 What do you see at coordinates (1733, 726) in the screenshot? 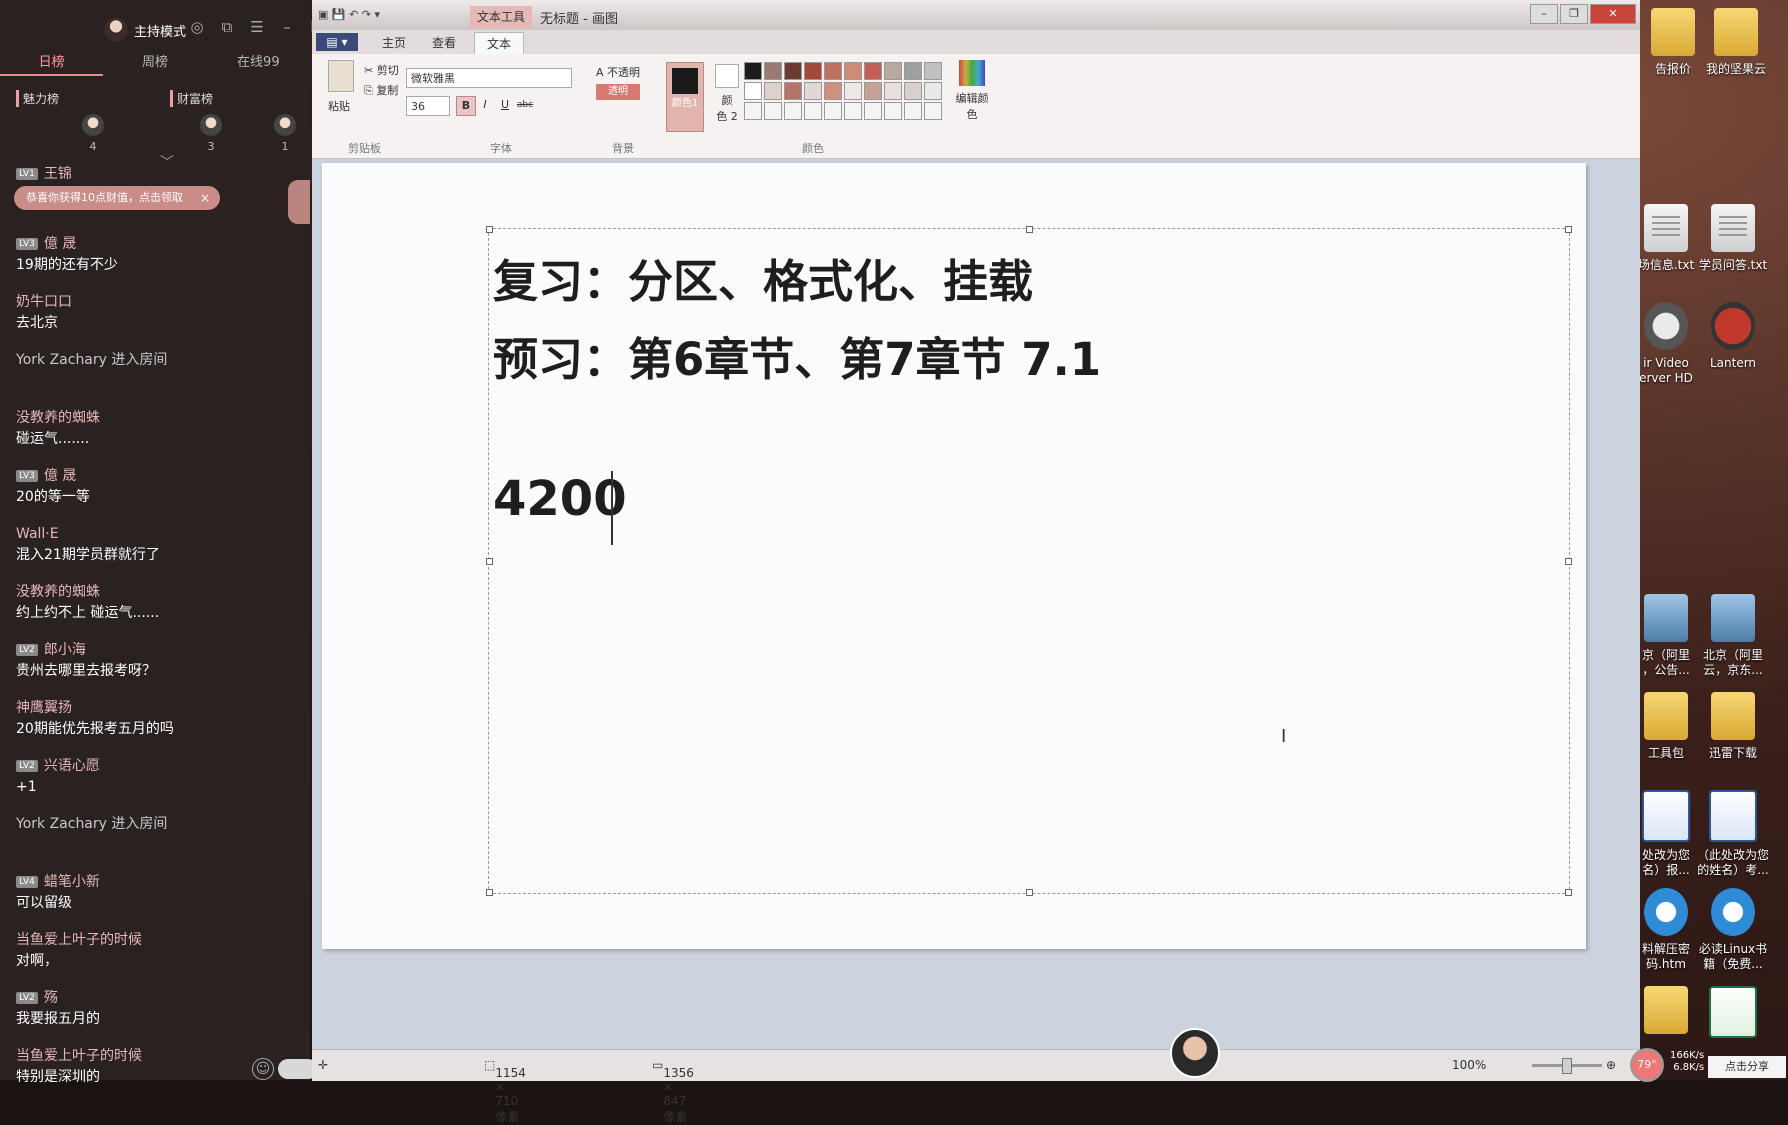
I see `desktop-icon: 迅雷下载` at bounding box center [1733, 726].